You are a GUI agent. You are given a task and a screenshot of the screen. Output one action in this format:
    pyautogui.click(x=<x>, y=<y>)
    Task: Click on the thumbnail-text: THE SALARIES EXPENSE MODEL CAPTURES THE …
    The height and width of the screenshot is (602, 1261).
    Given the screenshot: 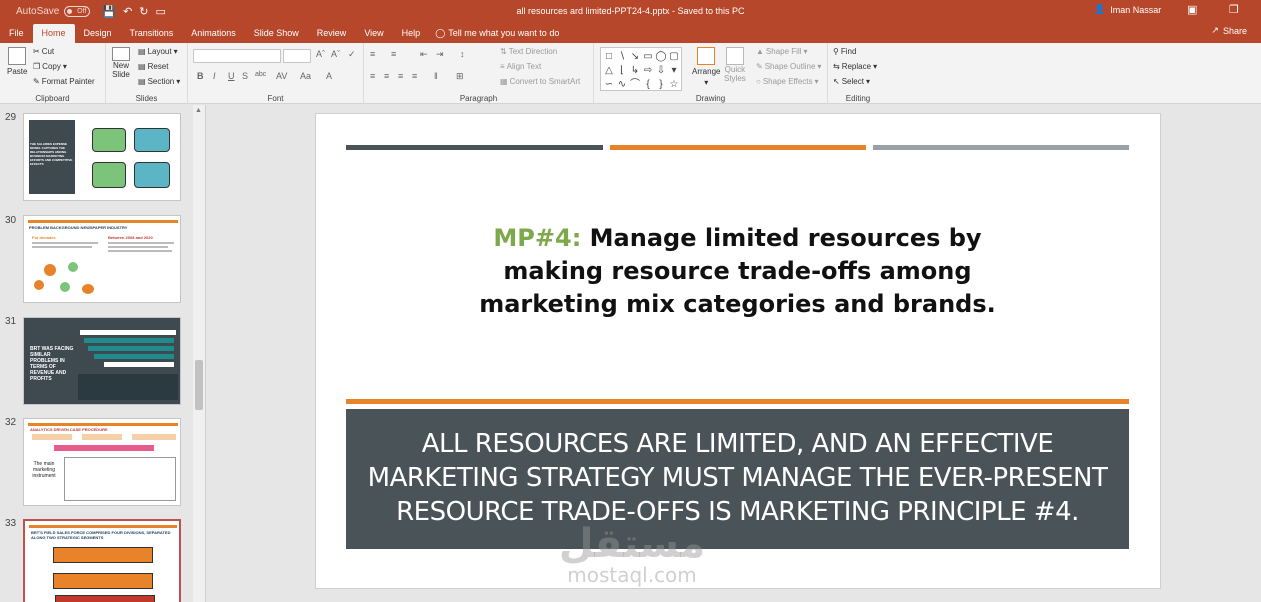 What is the action you would take?
    pyautogui.click(x=51, y=154)
    